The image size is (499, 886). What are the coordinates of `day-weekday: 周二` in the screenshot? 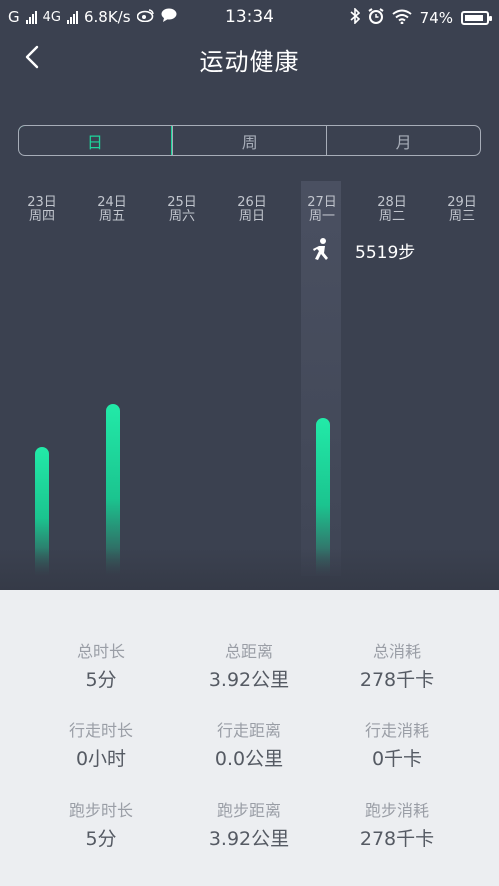 It's located at (391, 216).